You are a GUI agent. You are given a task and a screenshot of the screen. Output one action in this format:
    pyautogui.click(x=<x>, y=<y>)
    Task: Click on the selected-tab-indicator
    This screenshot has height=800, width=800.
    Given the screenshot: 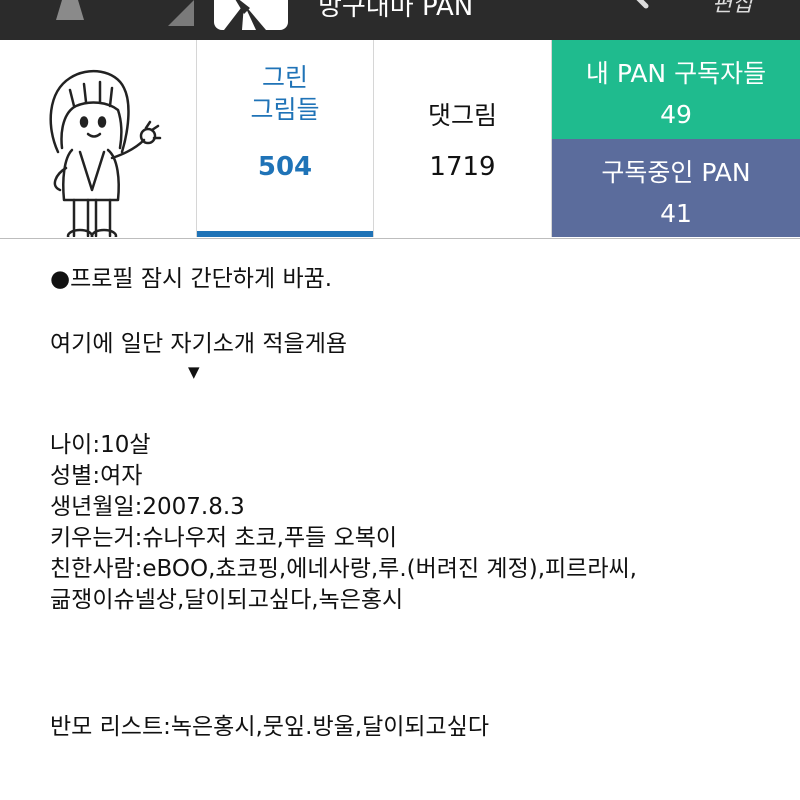 What is the action you would take?
    pyautogui.click(x=285, y=234)
    